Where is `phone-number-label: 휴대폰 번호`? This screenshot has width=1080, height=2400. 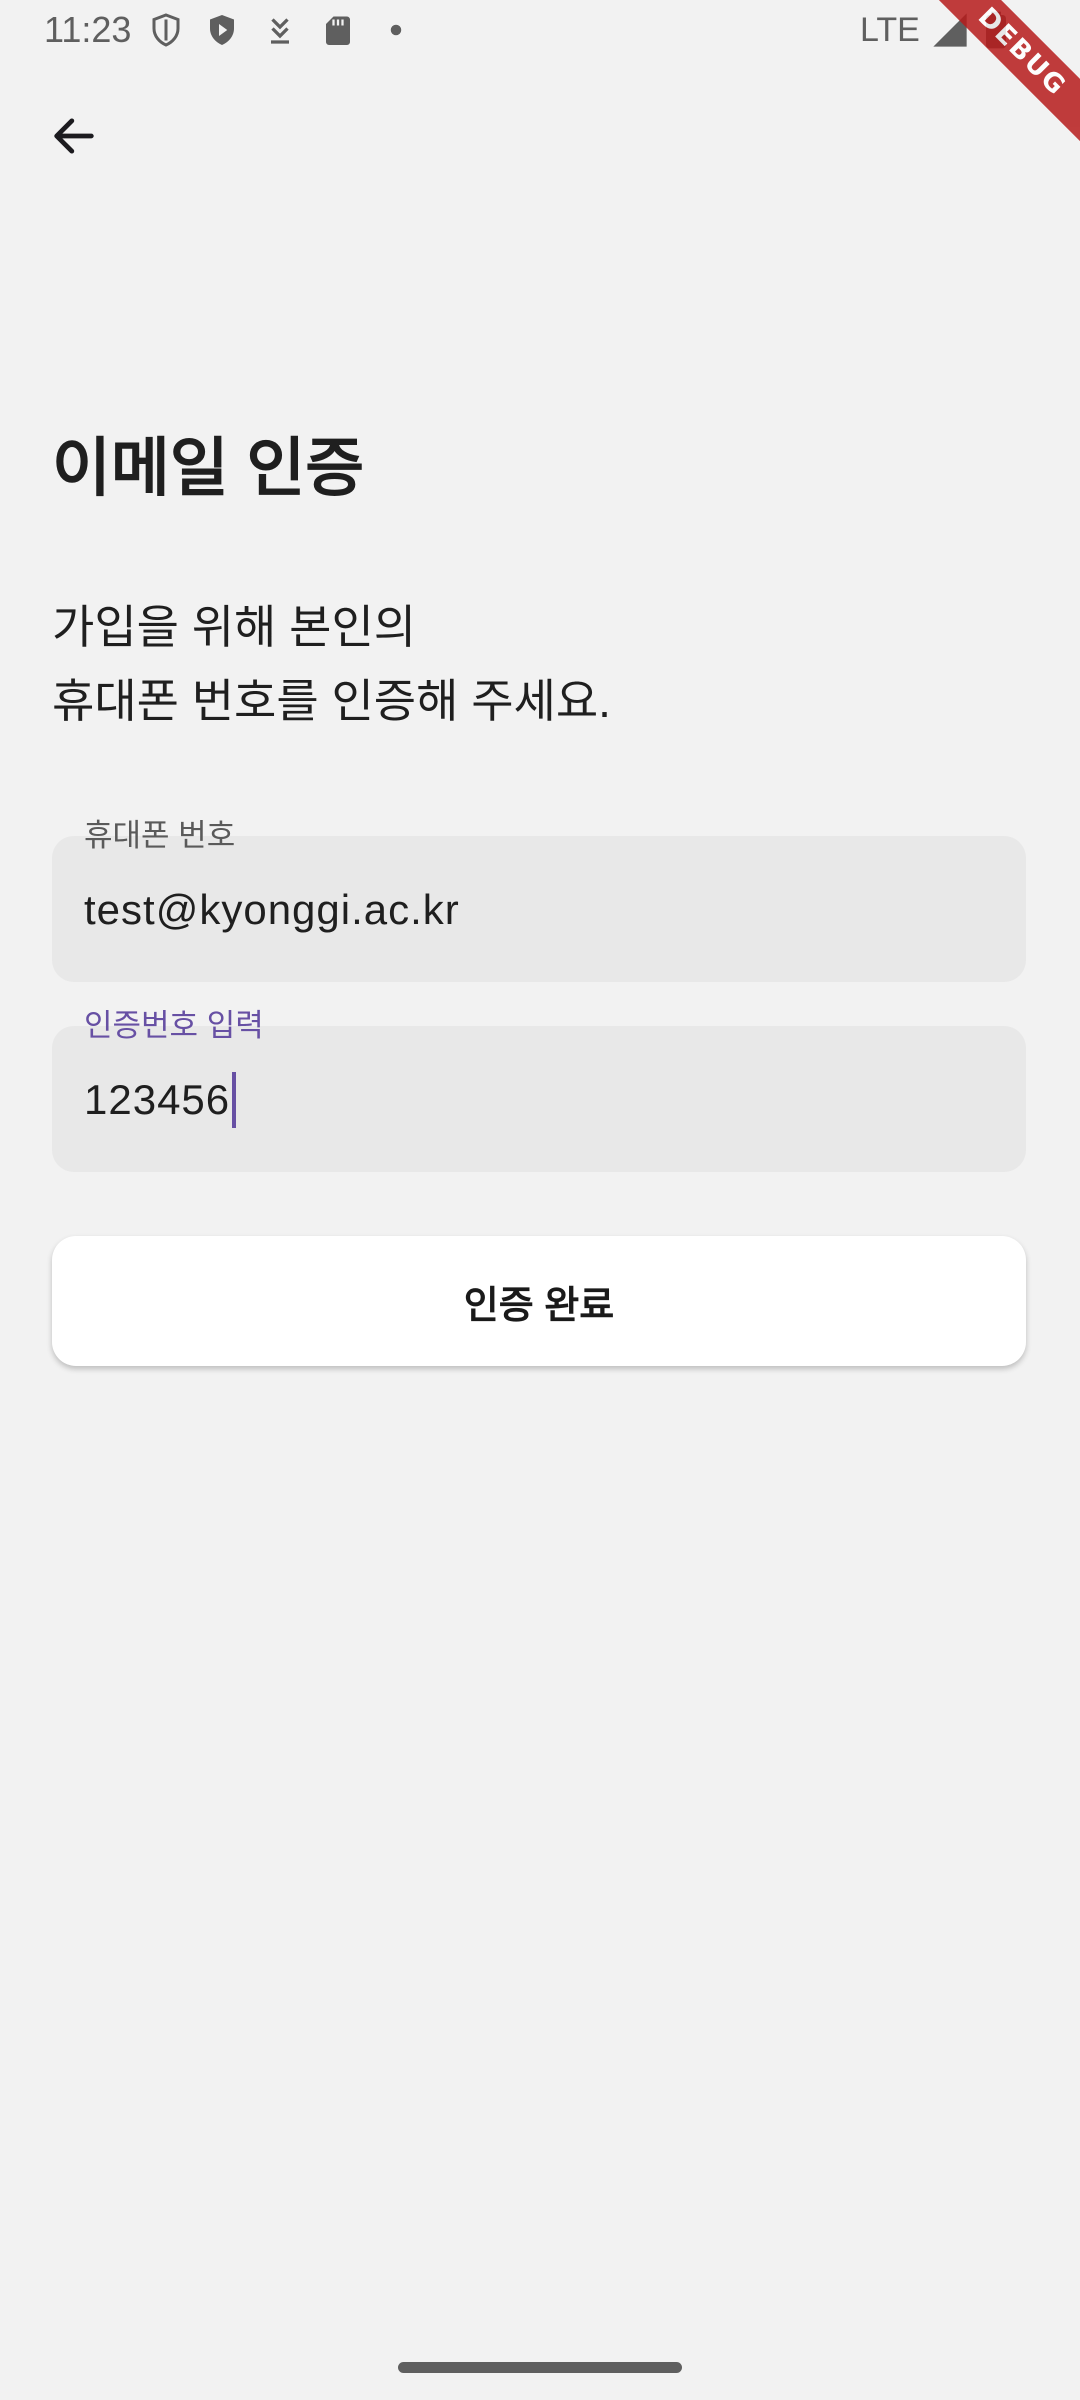 phone-number-label: 휴대폰 번호 is located at coordinates (160, 835).